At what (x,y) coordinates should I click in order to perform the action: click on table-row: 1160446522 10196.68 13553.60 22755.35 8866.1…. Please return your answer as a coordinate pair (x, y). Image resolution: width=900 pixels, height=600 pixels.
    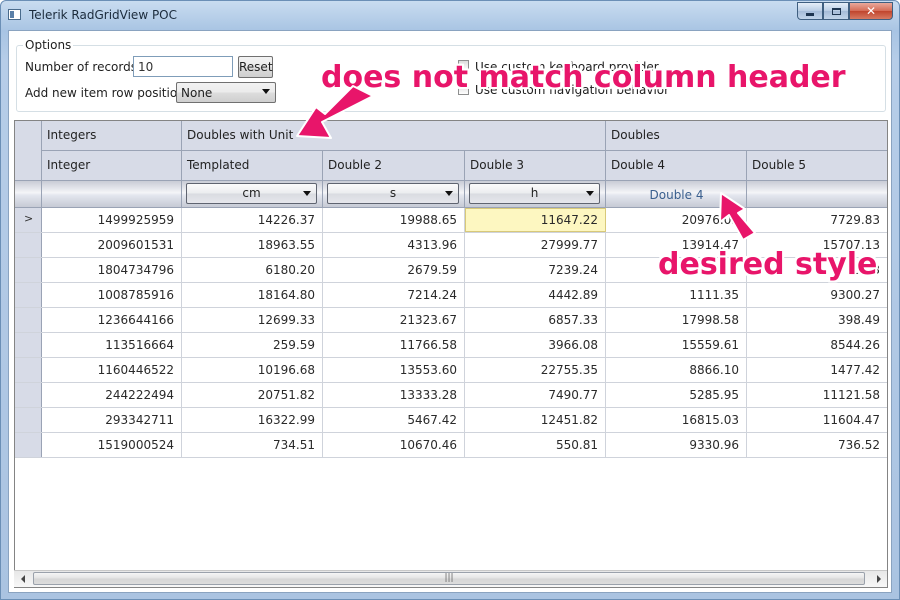
    Looking at the image, I should click on (451, 370).